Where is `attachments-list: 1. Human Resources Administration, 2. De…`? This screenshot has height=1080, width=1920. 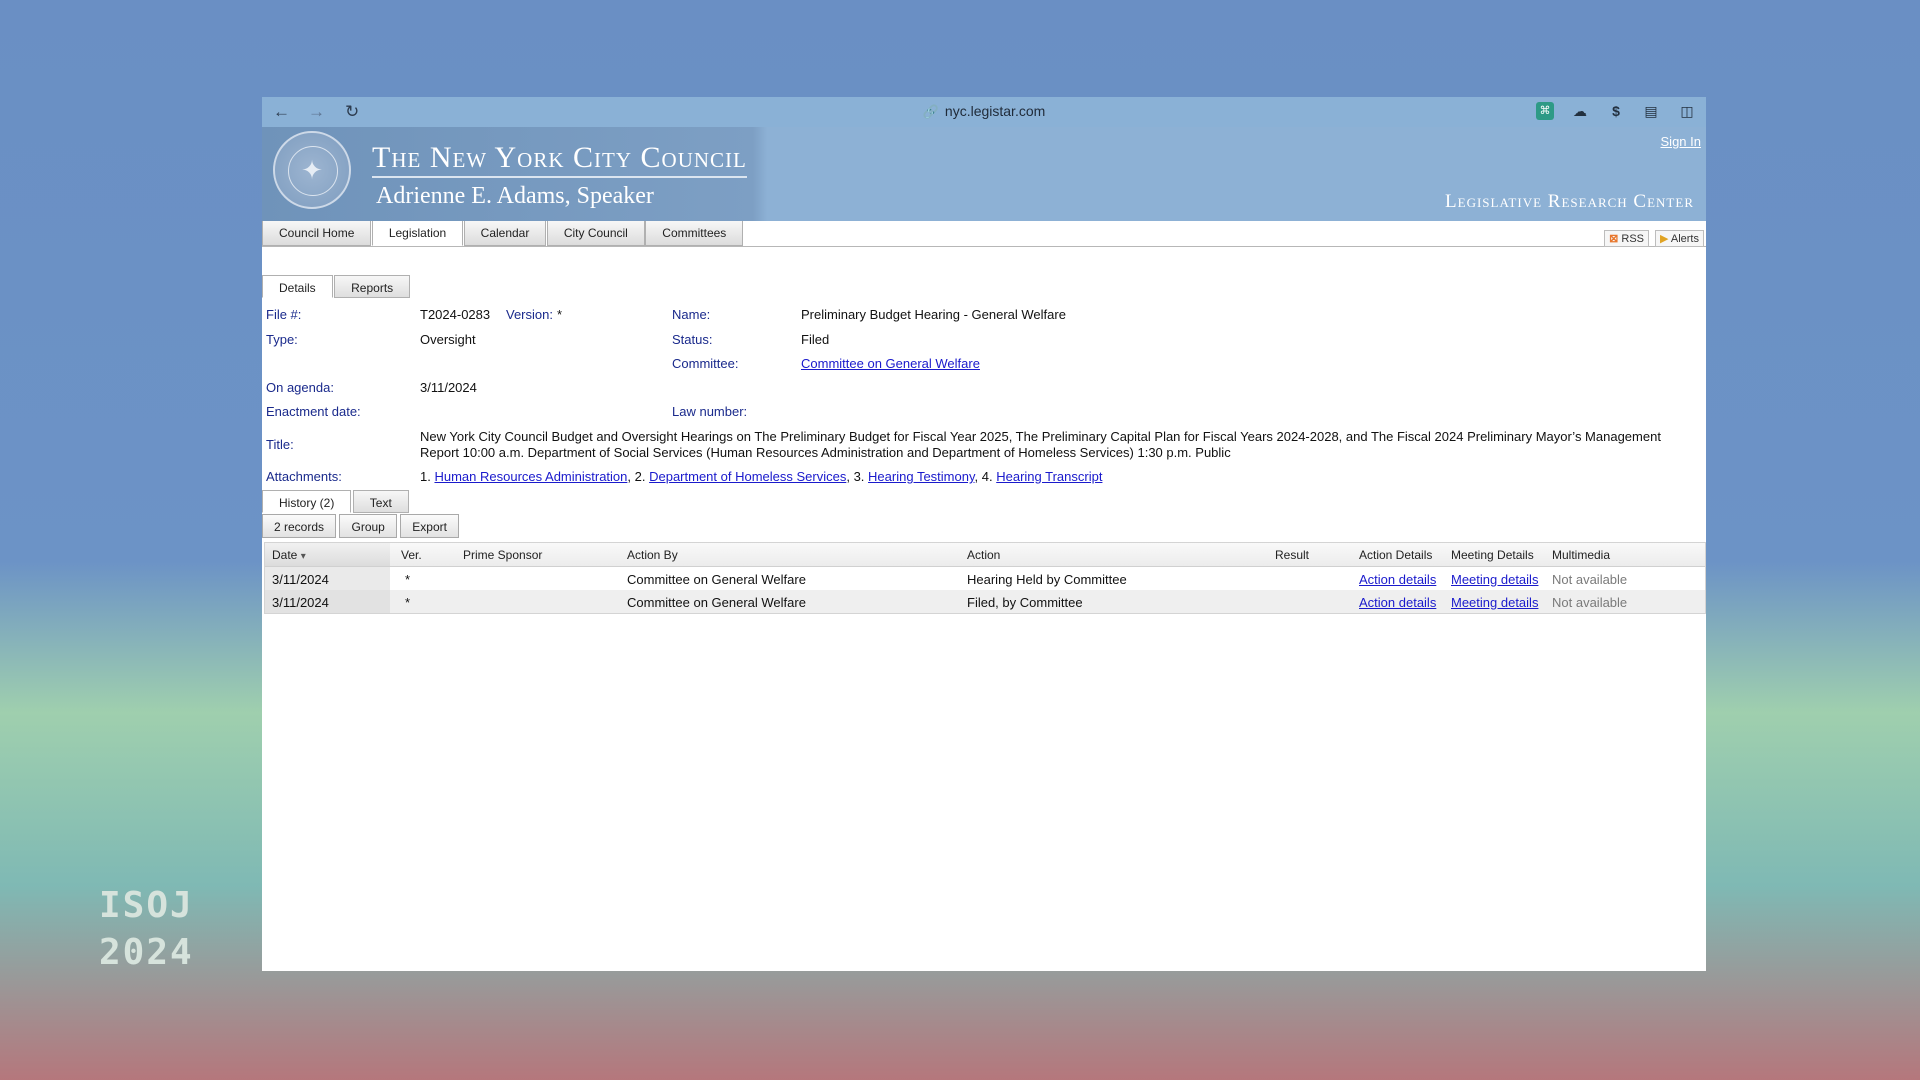 attachments-list: 1. Human Resources Administration, 2. De… is located at coordinates (761, 476).